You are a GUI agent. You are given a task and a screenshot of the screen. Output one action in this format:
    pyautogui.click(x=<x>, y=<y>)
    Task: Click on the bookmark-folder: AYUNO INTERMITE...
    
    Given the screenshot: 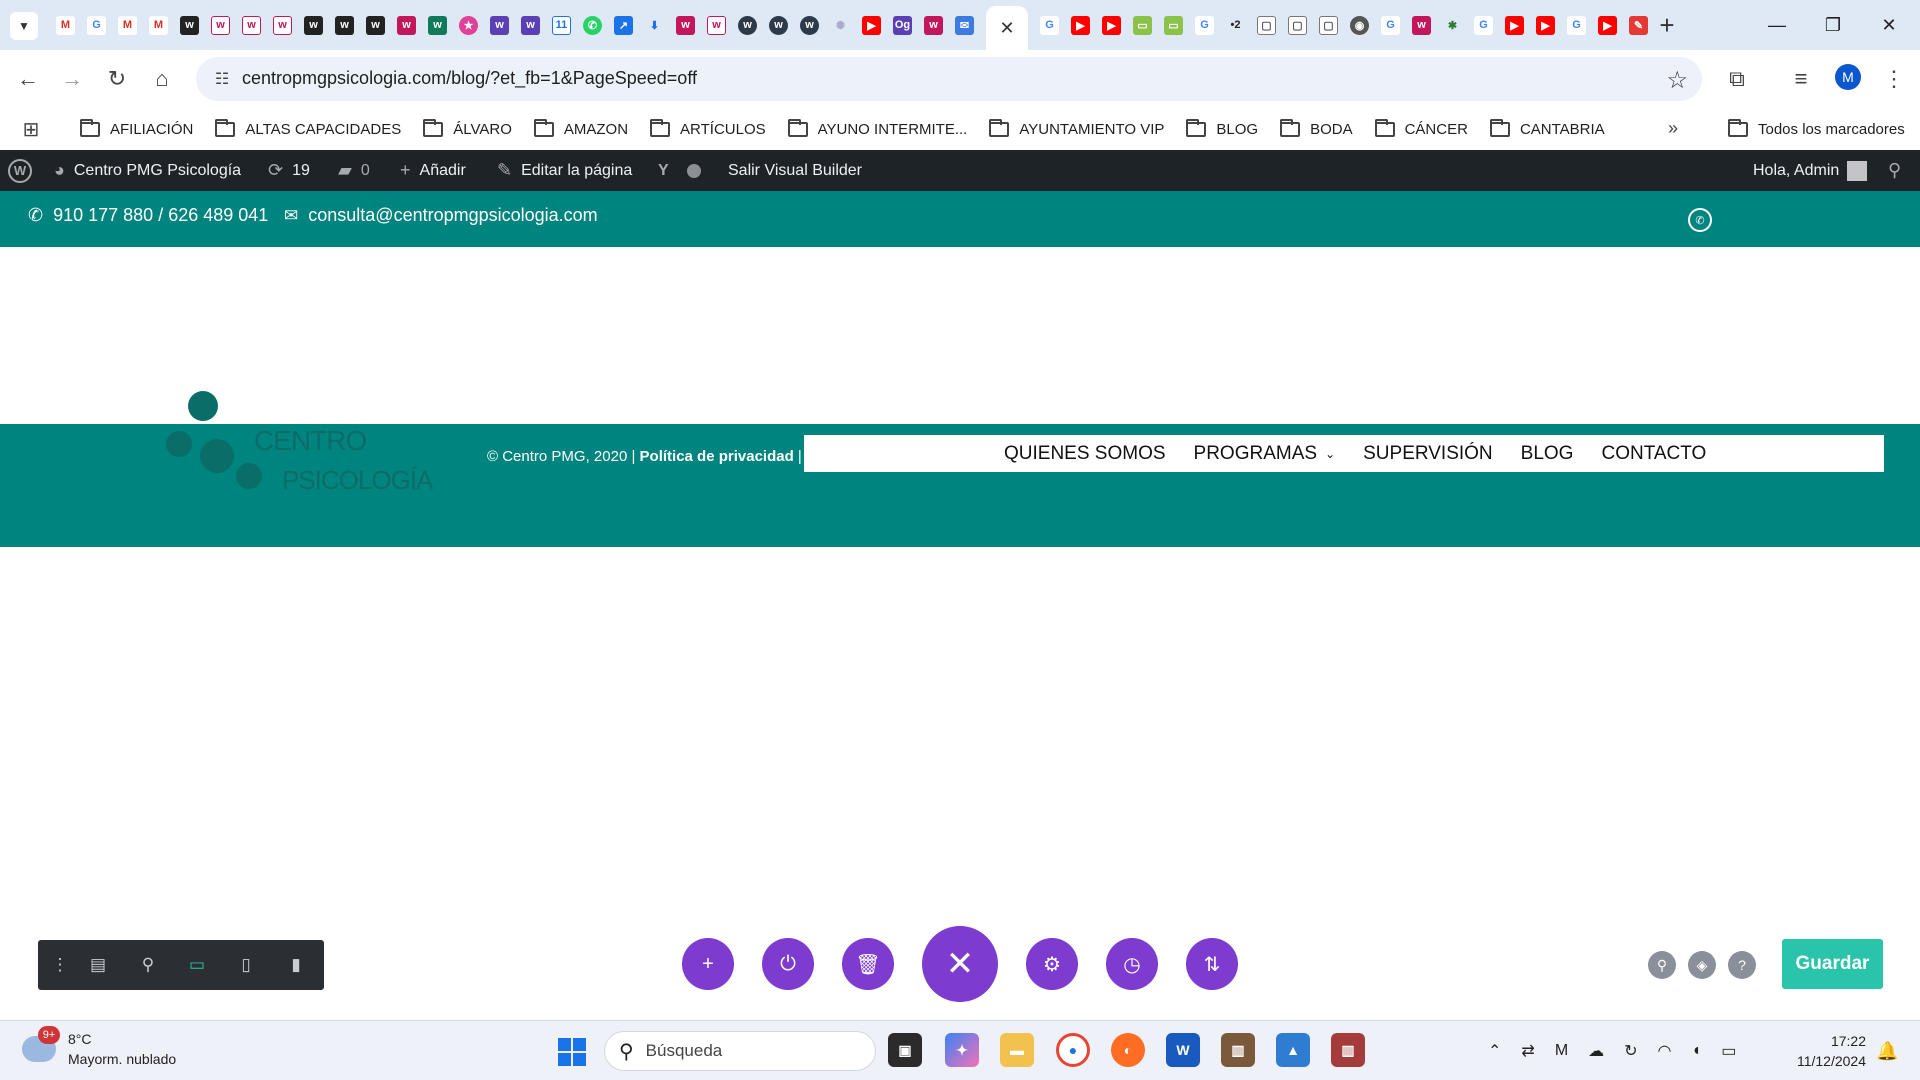 What is the action you would take?
    pyautogui.click(x=877, y=128)
    